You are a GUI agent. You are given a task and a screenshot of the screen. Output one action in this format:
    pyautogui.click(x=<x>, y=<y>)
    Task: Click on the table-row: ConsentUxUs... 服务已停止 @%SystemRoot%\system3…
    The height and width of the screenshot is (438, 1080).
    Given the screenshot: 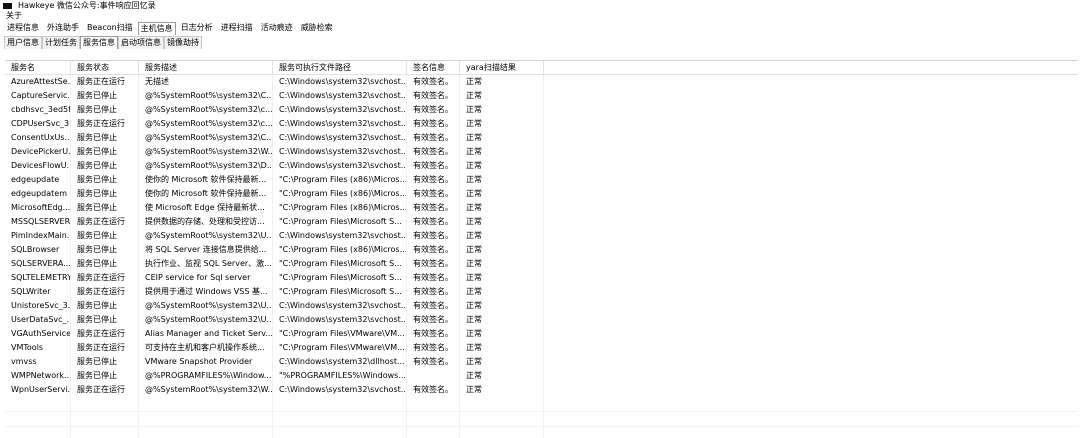 What is the action you would take?
    pyautogui.click(x=541, y=138)
    